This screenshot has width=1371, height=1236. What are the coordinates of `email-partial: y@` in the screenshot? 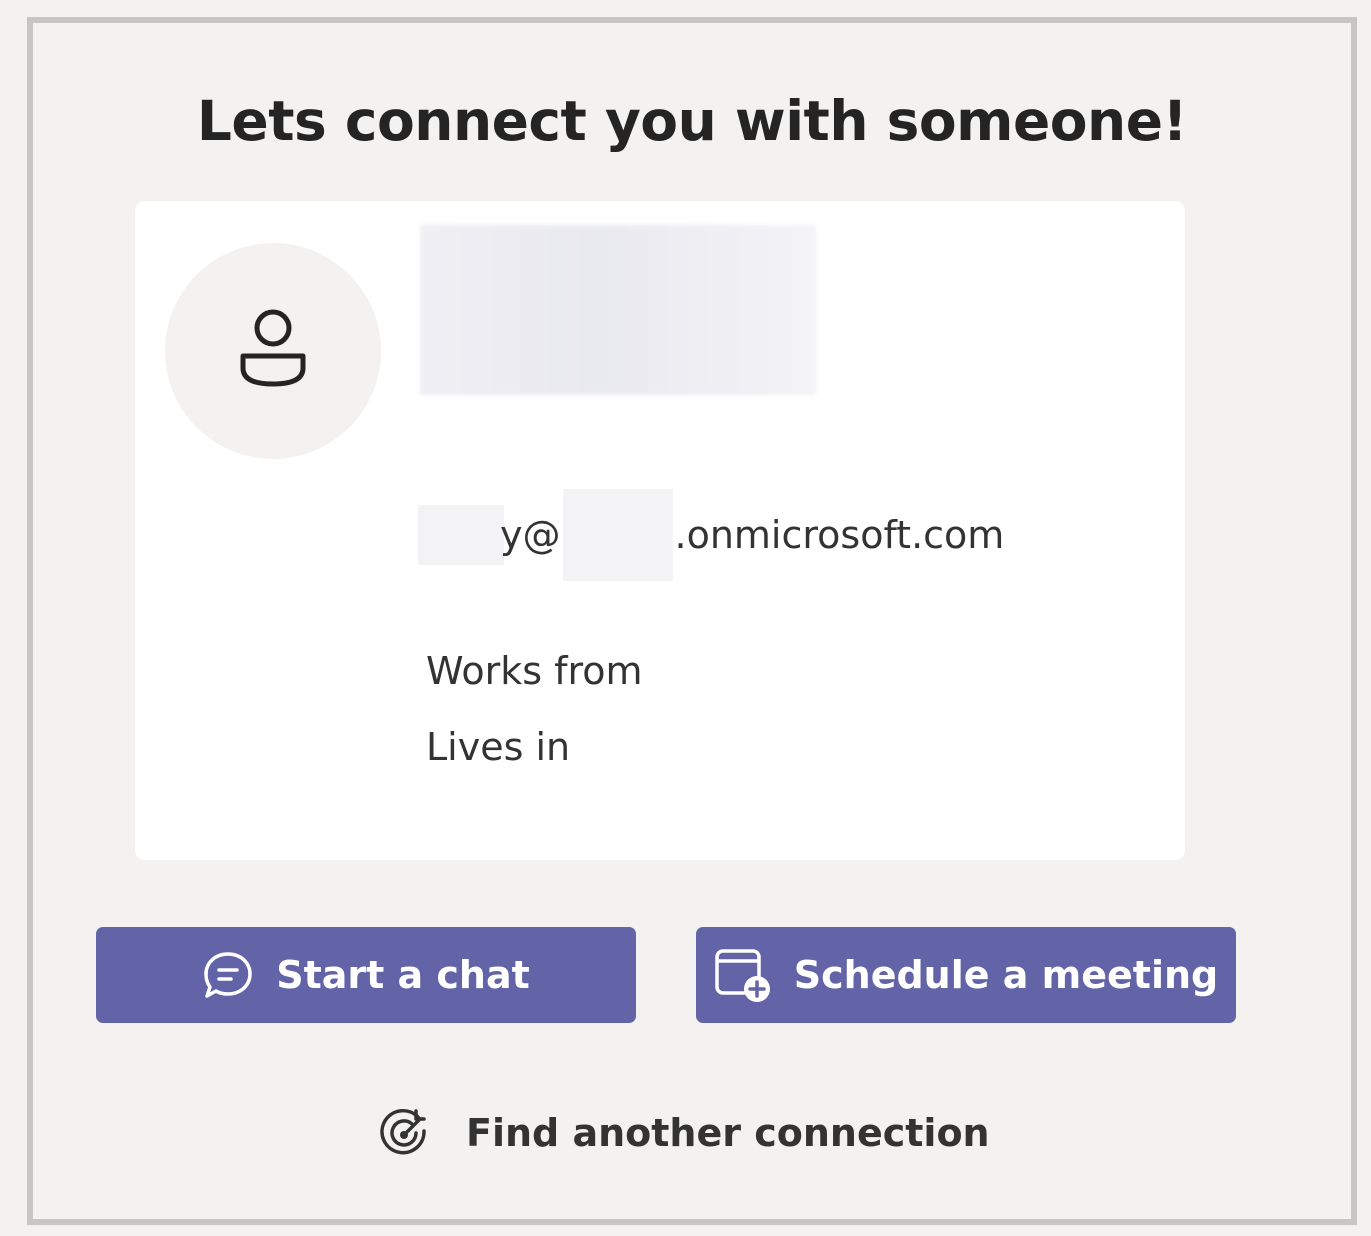 It's located at (530, 535).